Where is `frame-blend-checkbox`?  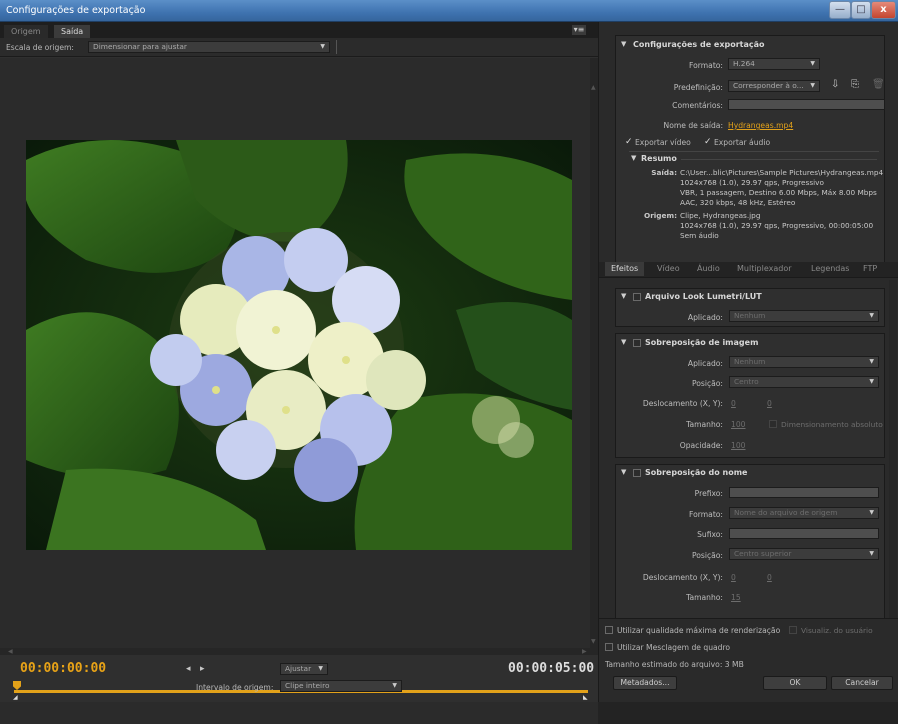
frame-blend-checkbox is located at coordinates (609, 647).